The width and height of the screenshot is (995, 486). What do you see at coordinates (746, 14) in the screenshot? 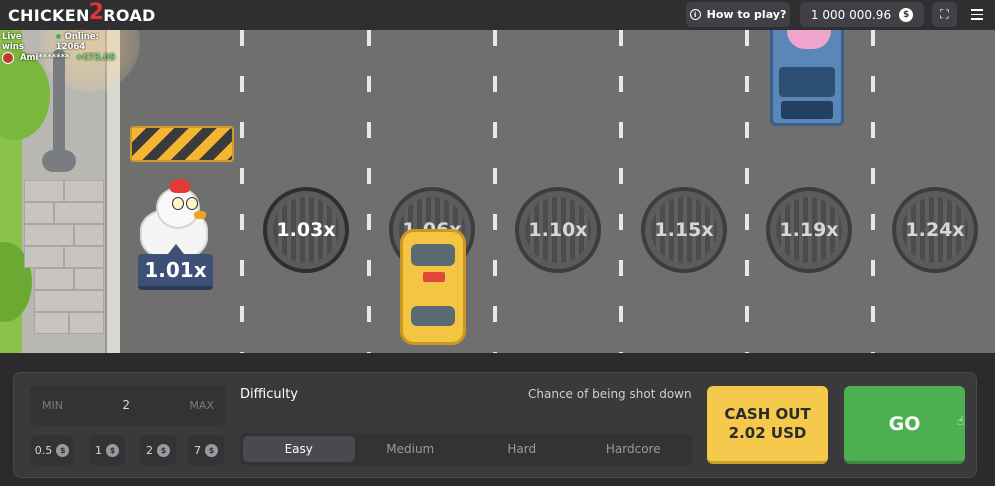
I see `how-to-play-label: How to play?` at bounding box center [746, 14].